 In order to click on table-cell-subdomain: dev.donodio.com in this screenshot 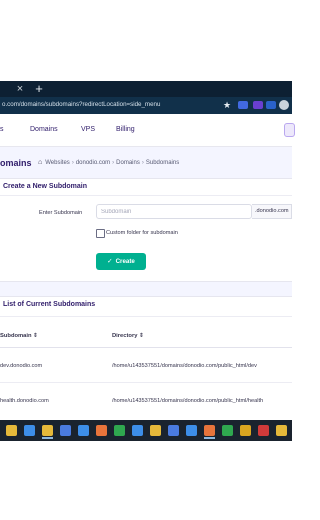, I will do `click(21, 366)`.